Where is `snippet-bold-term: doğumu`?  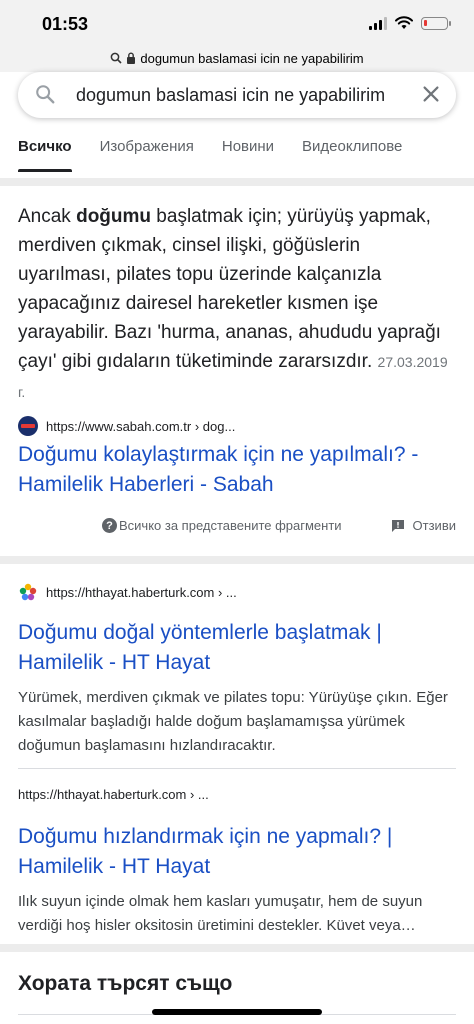
snippet-bold-term: doğumu is located at coordinates (114, 216).